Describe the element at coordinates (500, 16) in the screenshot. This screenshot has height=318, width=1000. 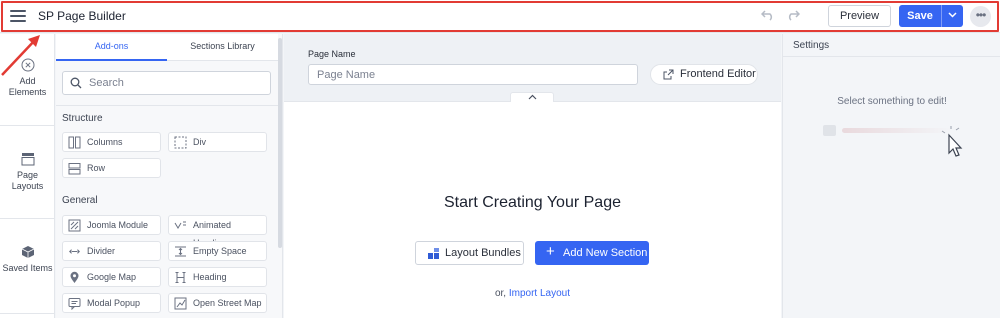
I see `top-toolbar: SP Page Builder Preview Save •••` at that location.